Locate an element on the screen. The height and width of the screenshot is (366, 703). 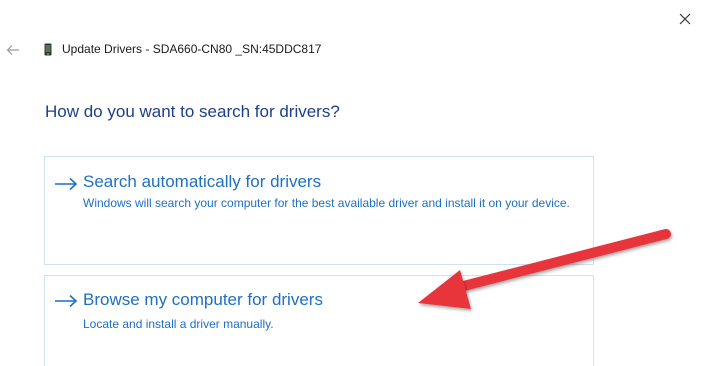
option-title: Browse my computer for drivers is located at coordinates (203, 299).